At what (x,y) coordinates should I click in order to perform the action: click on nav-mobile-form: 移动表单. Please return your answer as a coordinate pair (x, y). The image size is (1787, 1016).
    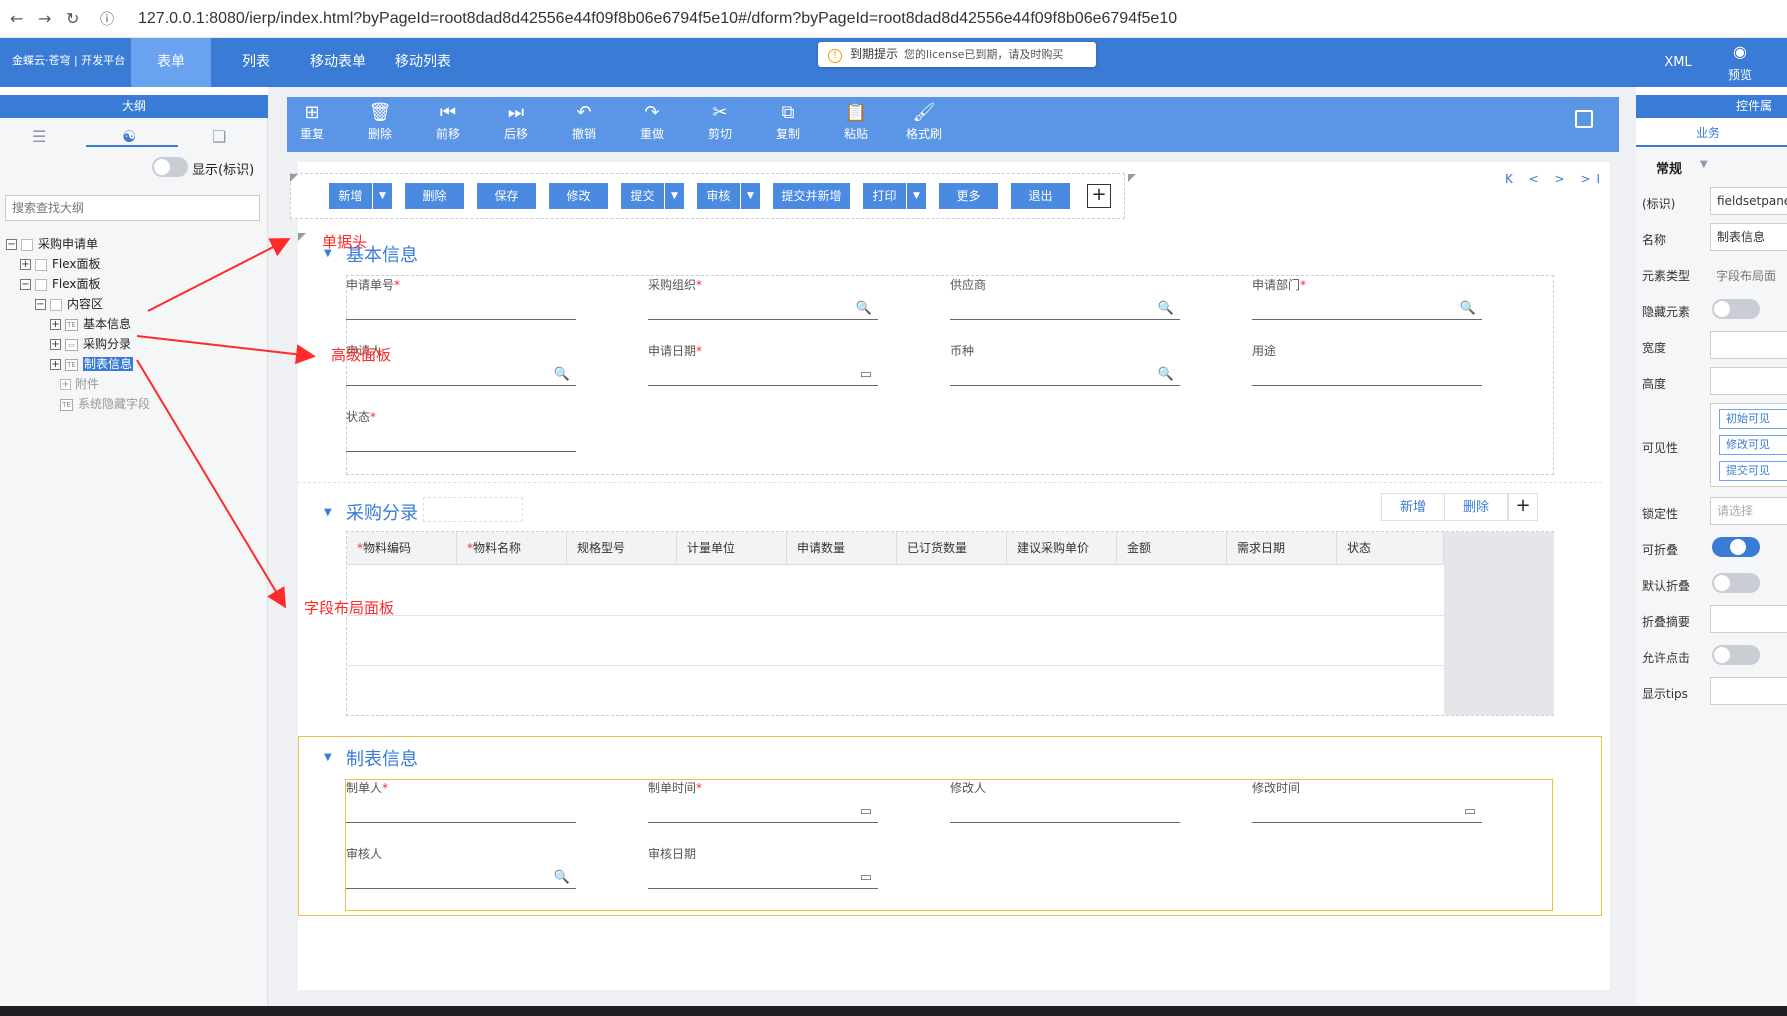
    Looking at the image, I should click on (338, 62).